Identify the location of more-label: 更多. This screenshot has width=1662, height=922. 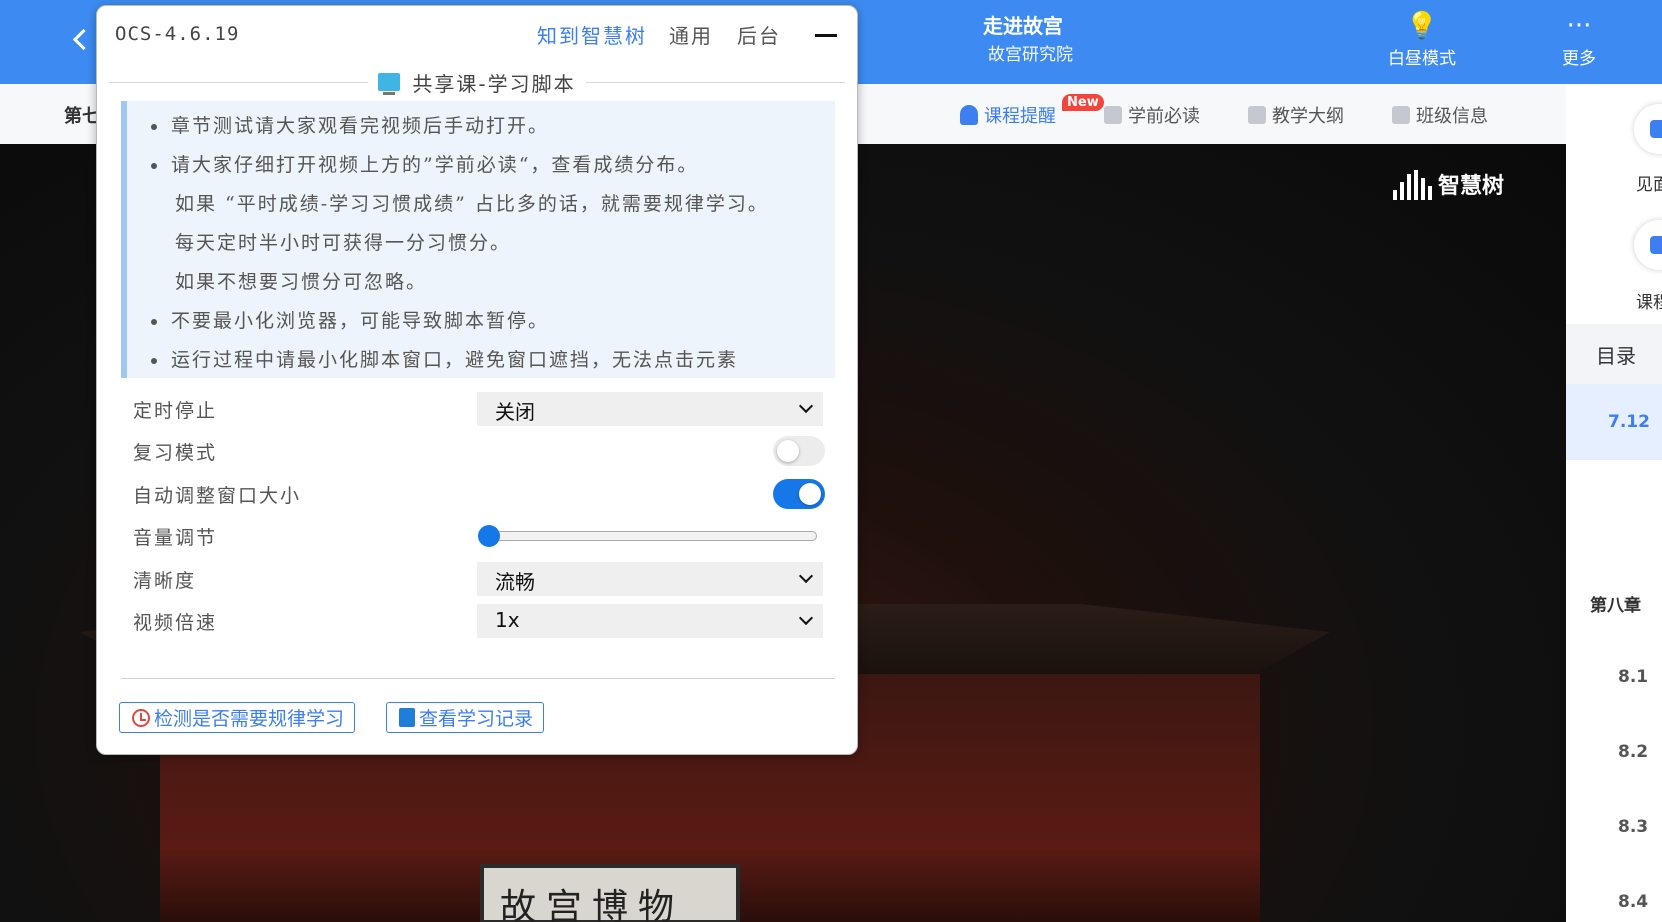
(1579, 59).